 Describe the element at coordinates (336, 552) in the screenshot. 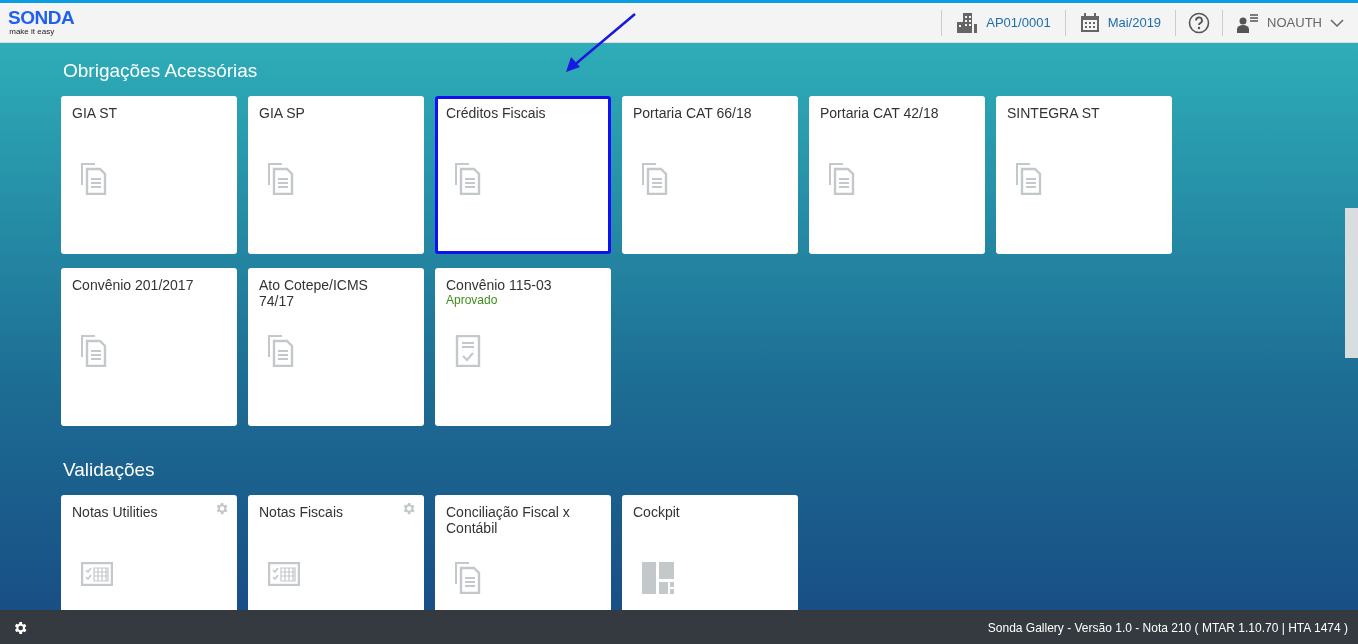

I see `tile: Notas Fiscais` at that location.